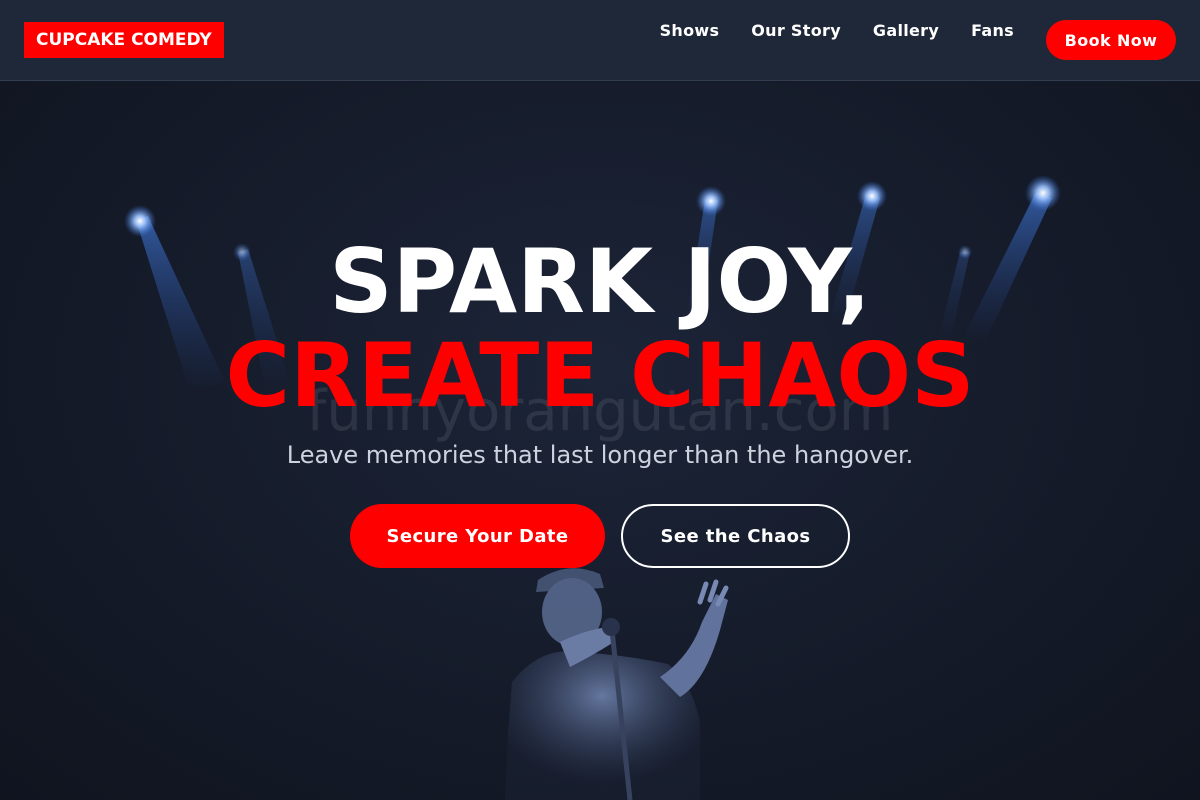 This screenshot has height=800, width=1200. What do you see at coordinates (600, 281) in the screenshot?
I see `hero-headline-line1: SPARK JOY,` at bounding box center [600, 281].